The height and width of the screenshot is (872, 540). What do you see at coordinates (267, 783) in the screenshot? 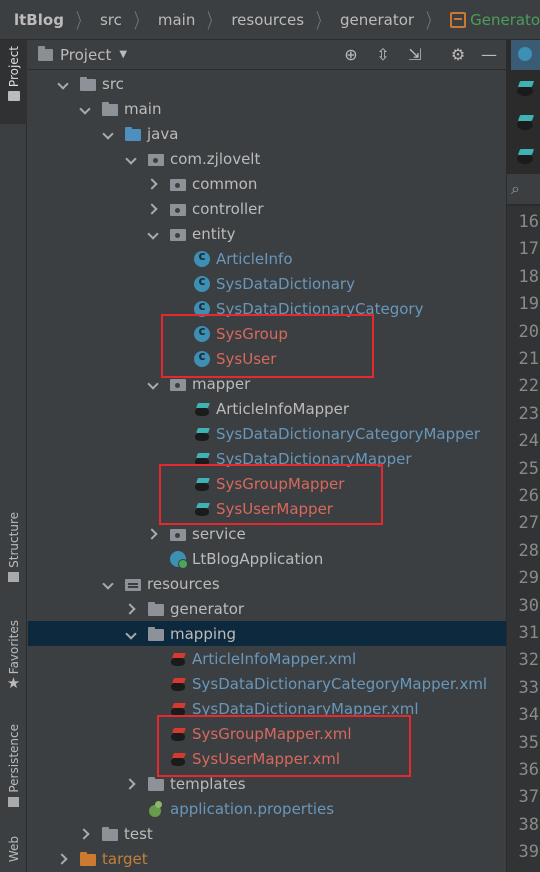
I see `tree-node-templates: templates` at bounding box center [267, 783].